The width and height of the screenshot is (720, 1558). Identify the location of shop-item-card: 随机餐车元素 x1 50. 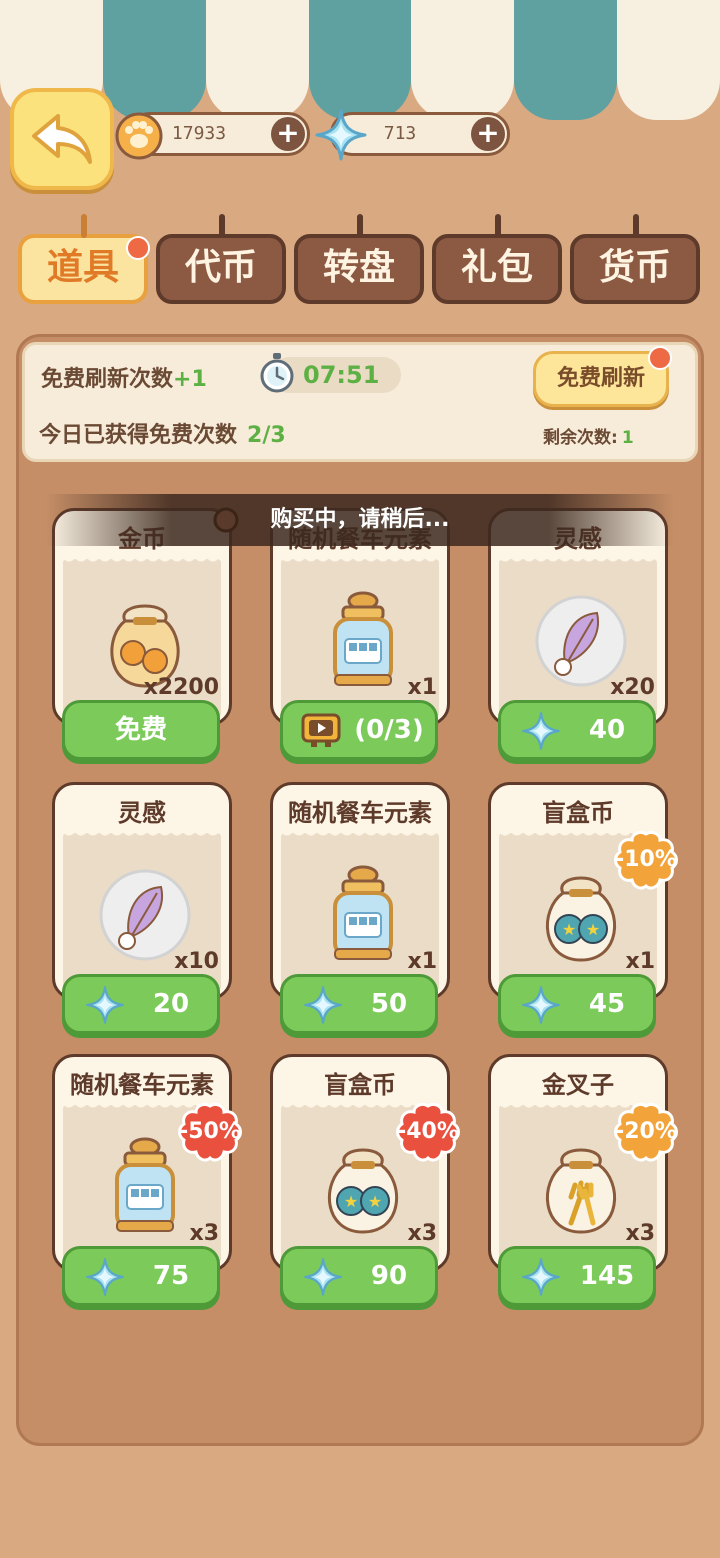
(360, 908).